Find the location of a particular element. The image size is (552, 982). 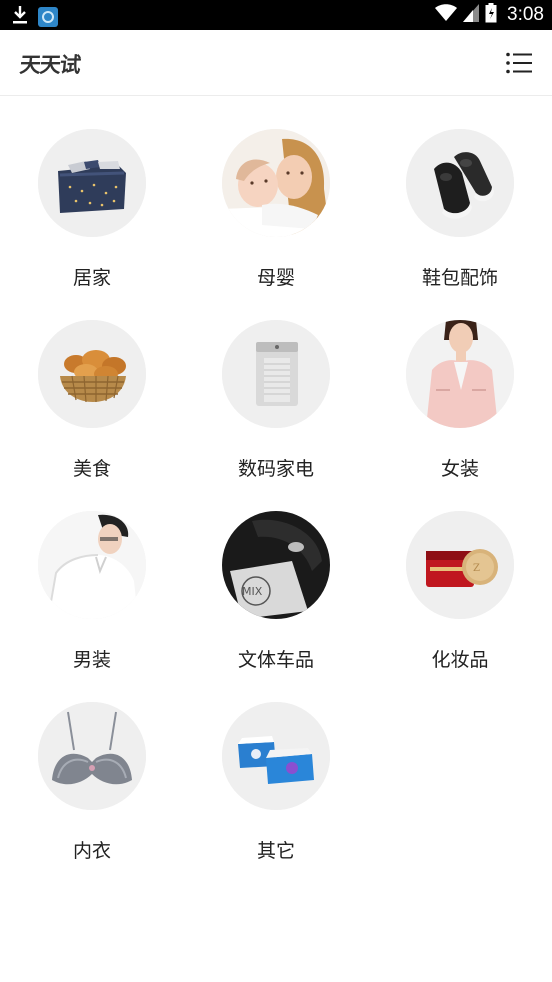

sneakers-image is located at coordinates (460, 183).